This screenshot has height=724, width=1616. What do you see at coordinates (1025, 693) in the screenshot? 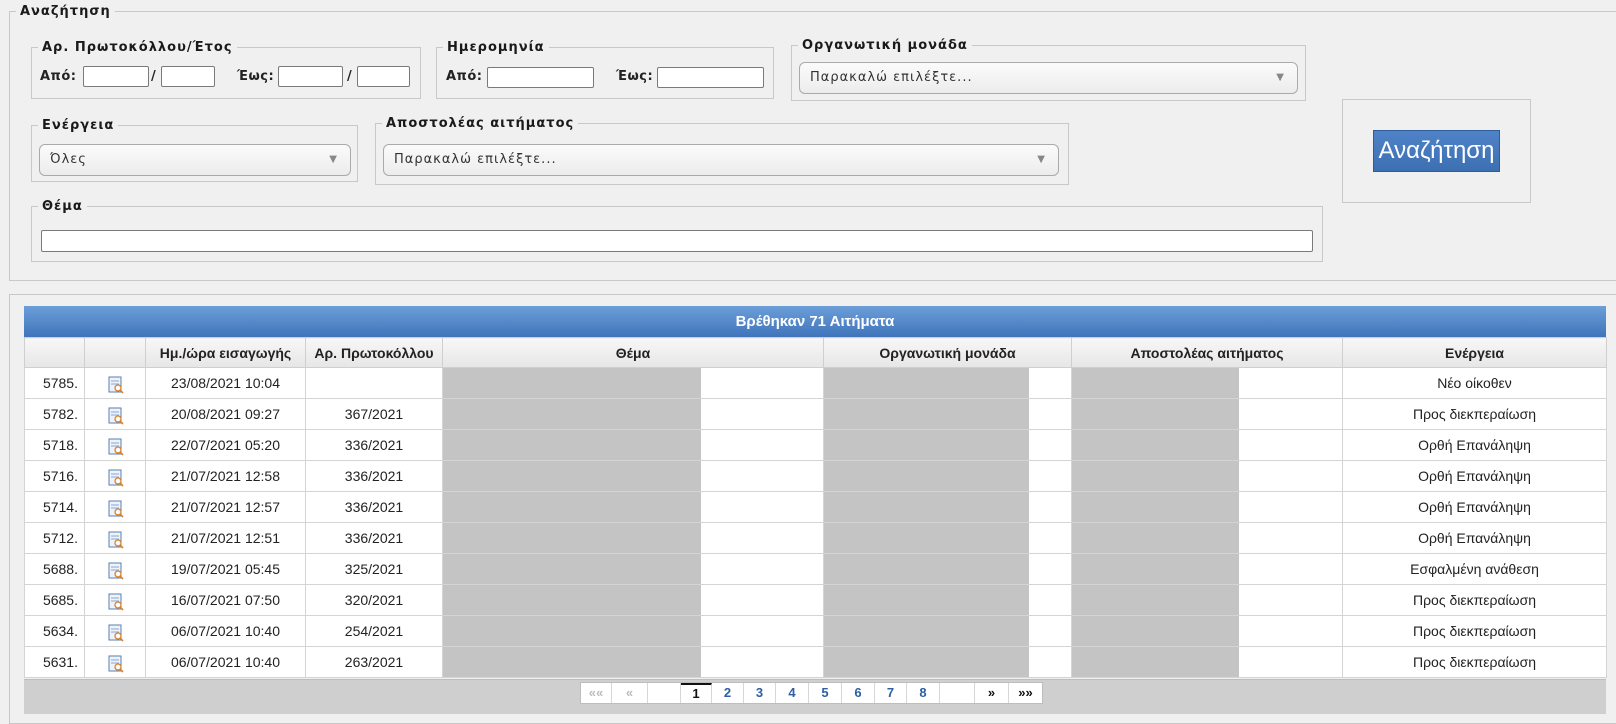
I see `last-page-button: »»` at bounding box center [1025, 693].